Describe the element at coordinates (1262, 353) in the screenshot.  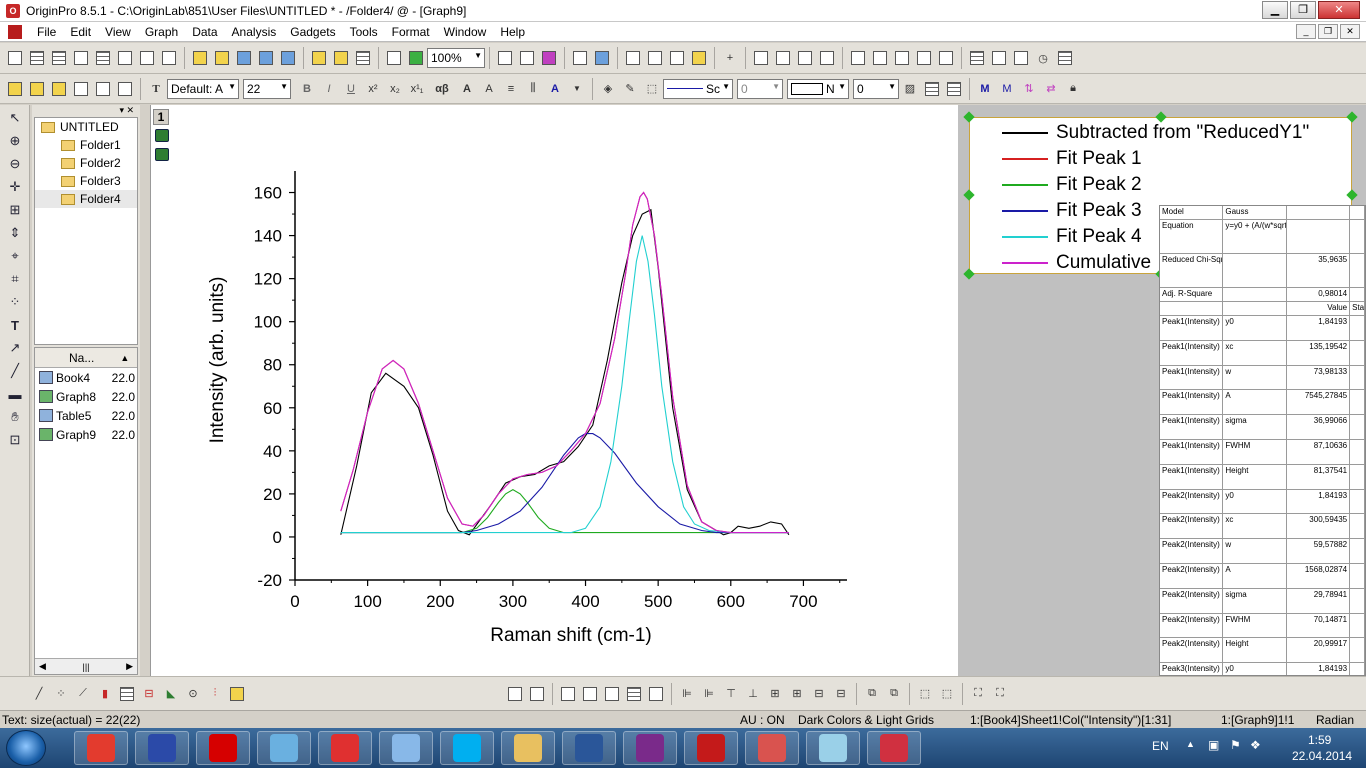
I see `results-row: Peak1(Intensity) xc 135,19542` at that location.